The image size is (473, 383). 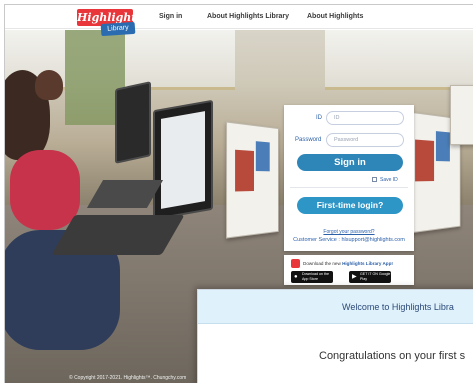 What do you see at coordinates (248, 17) in the screenshot?
I see `nav-about-library-link: About Highlights Library` at bounding box center [248, 17].